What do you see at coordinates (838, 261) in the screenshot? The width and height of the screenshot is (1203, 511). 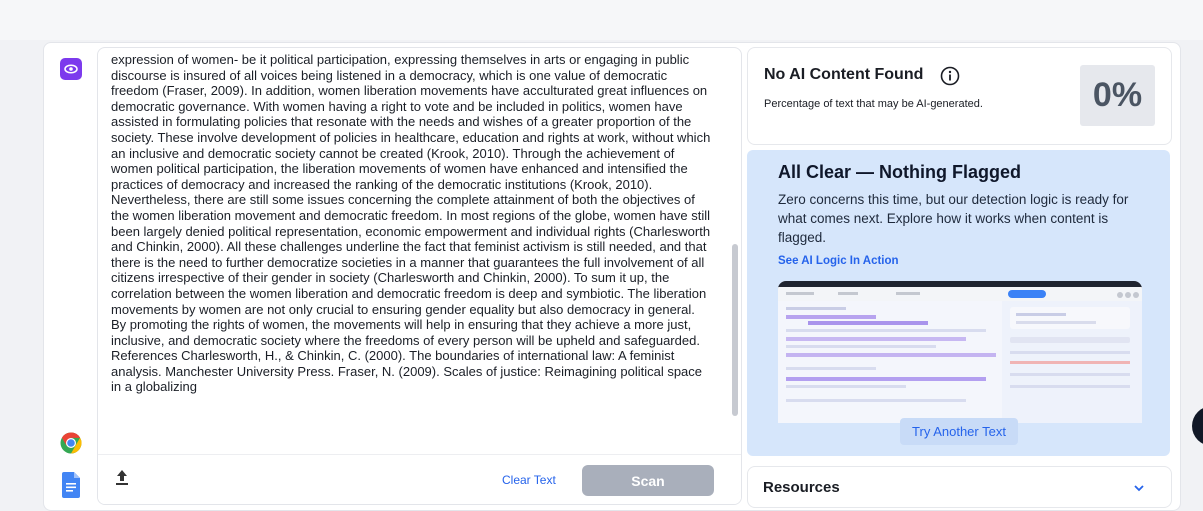 I see `see-ai-logic-link: See AI Logic In Action` at bounding box center [838, 261].